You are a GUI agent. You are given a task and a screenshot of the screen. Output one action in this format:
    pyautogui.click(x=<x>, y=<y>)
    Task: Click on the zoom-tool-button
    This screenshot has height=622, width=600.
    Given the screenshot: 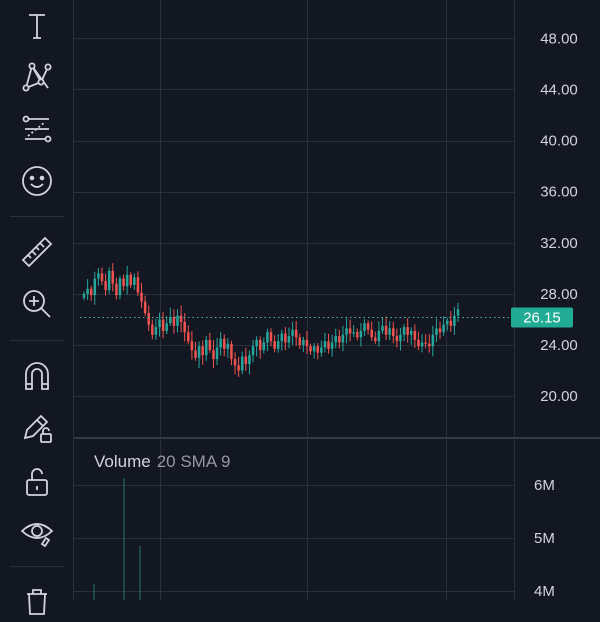 What is the action you would take?
    pyautogui.click(x=37, y=304)
    